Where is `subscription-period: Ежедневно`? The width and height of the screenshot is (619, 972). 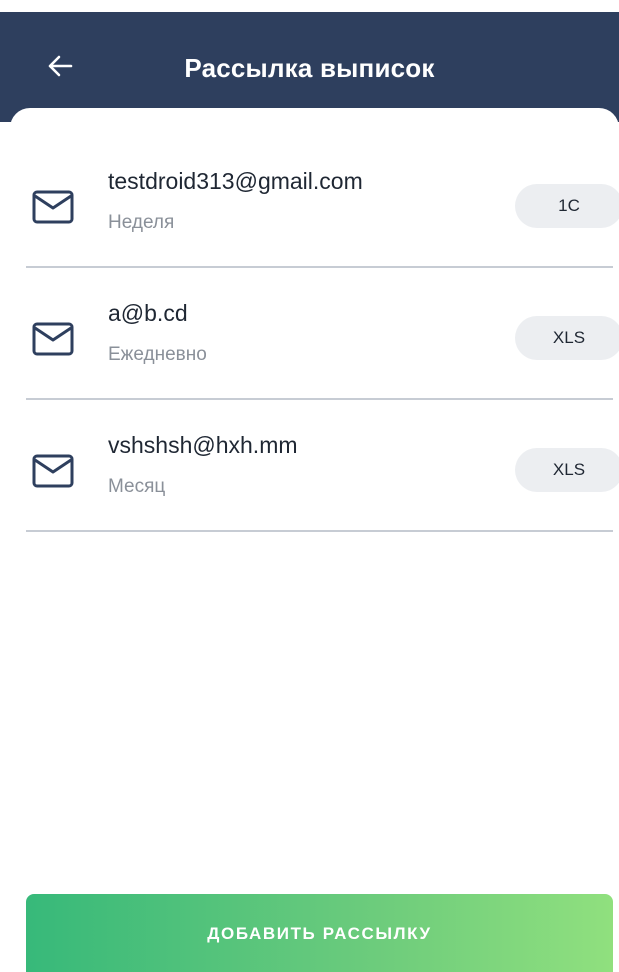 subscription-period: Ежедневно is located at coordinates (157, 354).